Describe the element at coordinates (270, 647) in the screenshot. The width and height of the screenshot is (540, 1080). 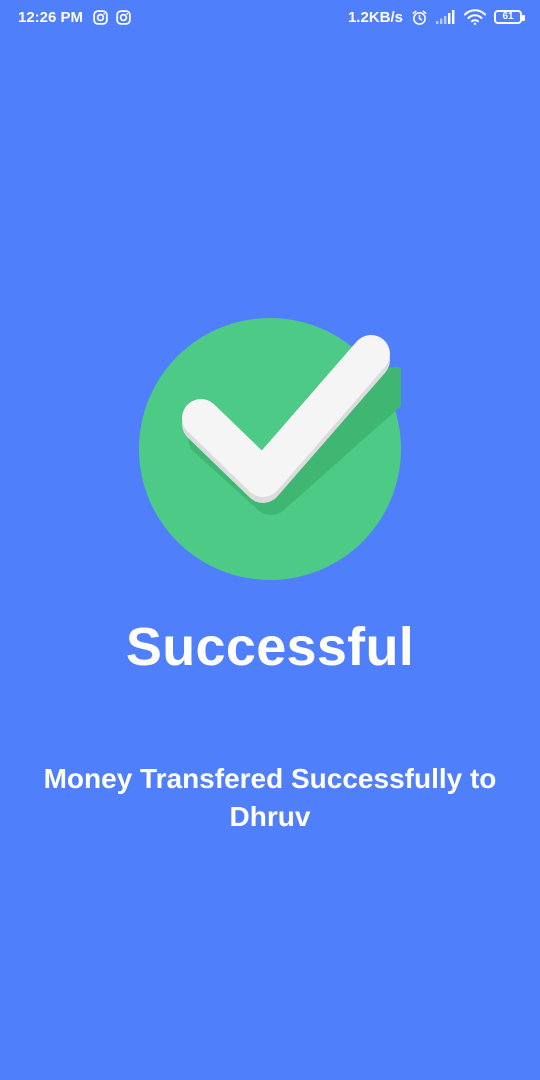
I see `success-title: Successful` at that location.